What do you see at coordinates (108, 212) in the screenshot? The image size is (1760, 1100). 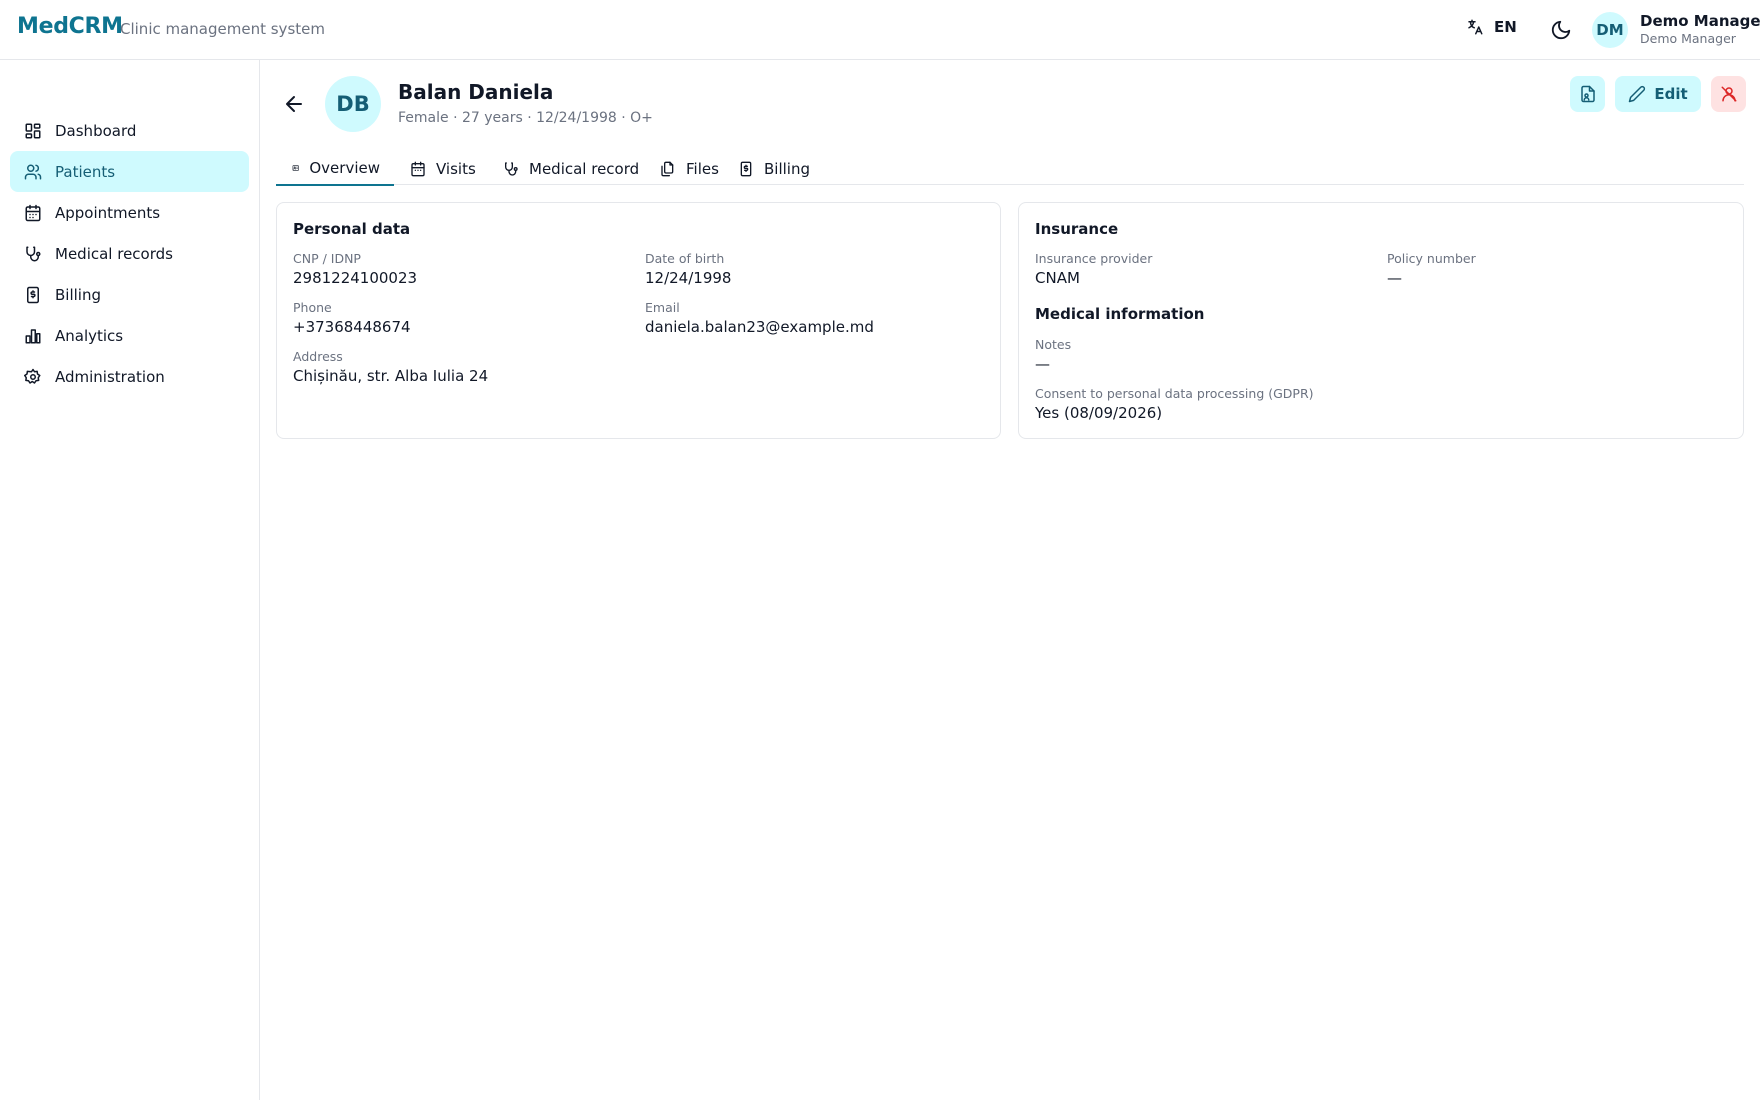 I see `sidebar-item-label: Appointments` at bounding box center [108, 212].